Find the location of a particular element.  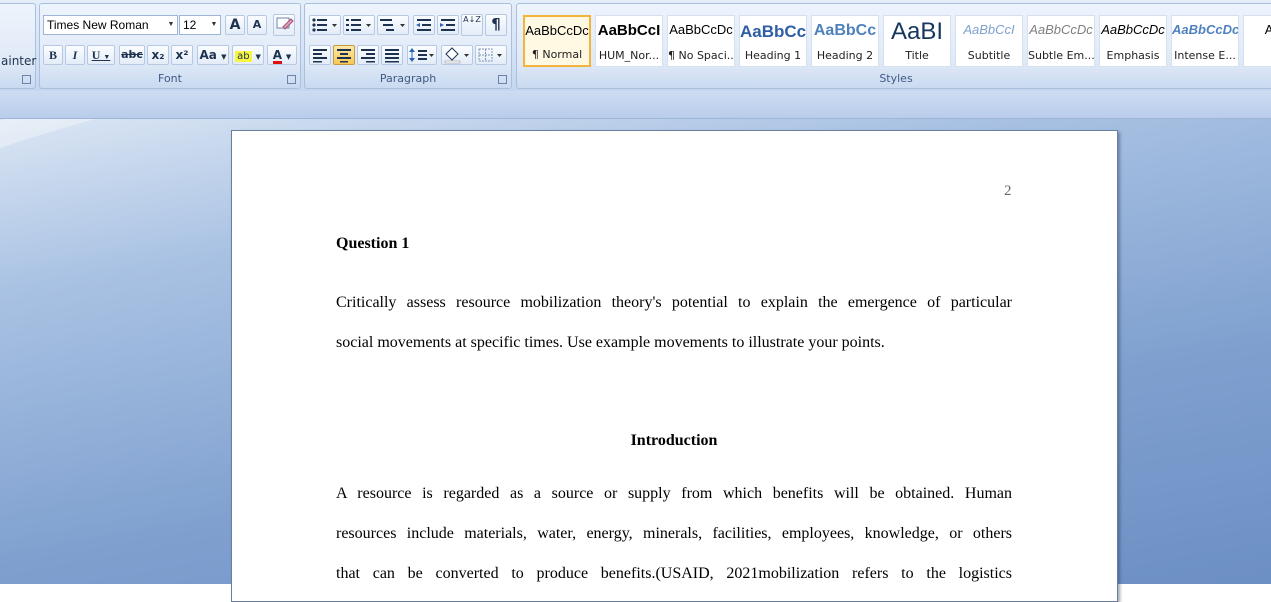

numbering-button is located at coordinates (359, 25).